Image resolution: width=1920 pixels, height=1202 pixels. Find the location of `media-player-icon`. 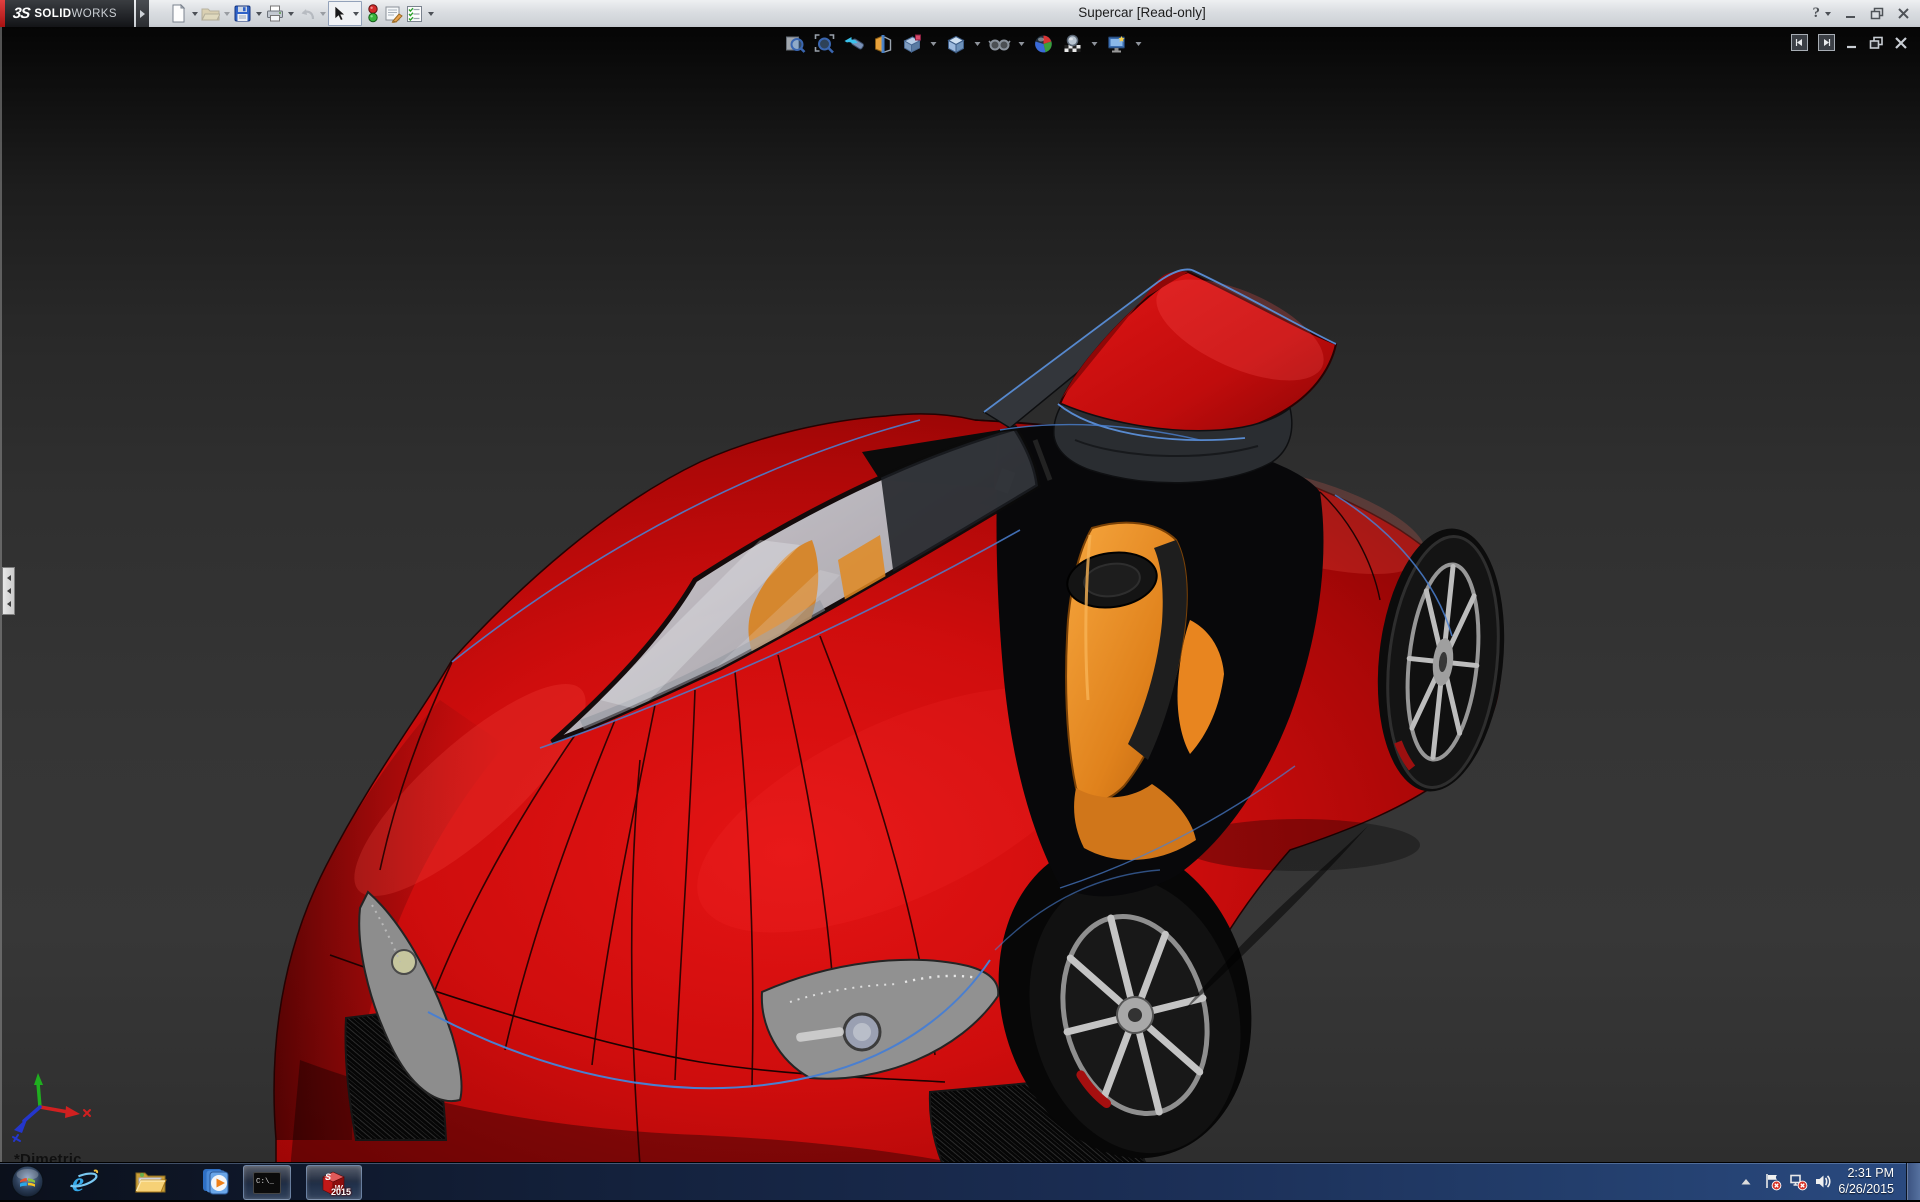

media-player-icon is located at coordinates (215, 1181).